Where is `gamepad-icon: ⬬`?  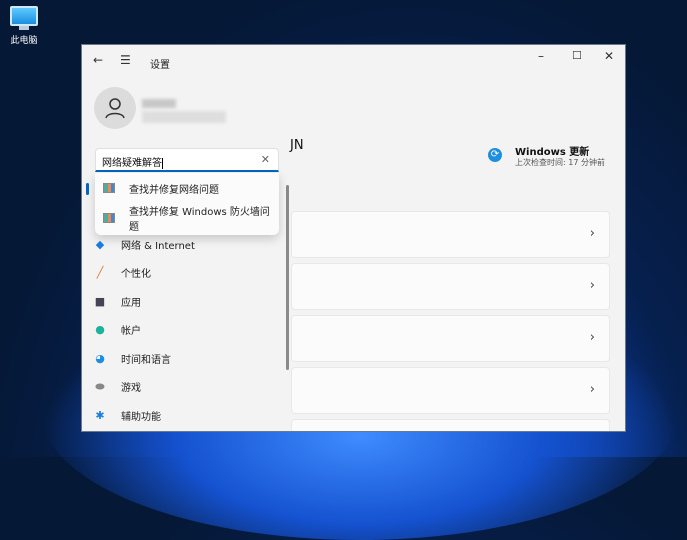
gamepad-icon: ⬬ is located at coordinates (100, 386).